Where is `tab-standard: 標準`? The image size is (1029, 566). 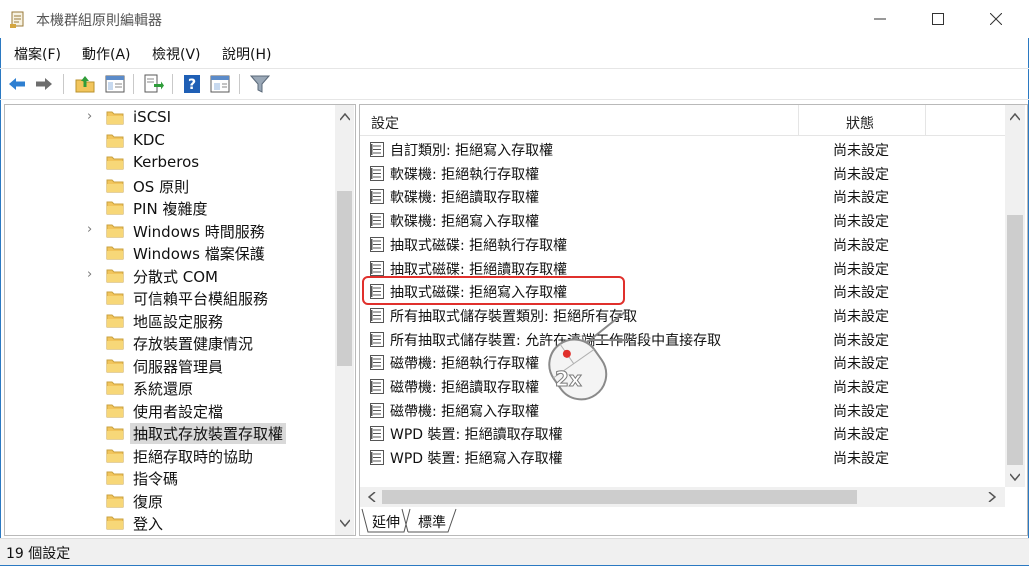 tab-standard: 標準 is located at coordinates (432, 522).